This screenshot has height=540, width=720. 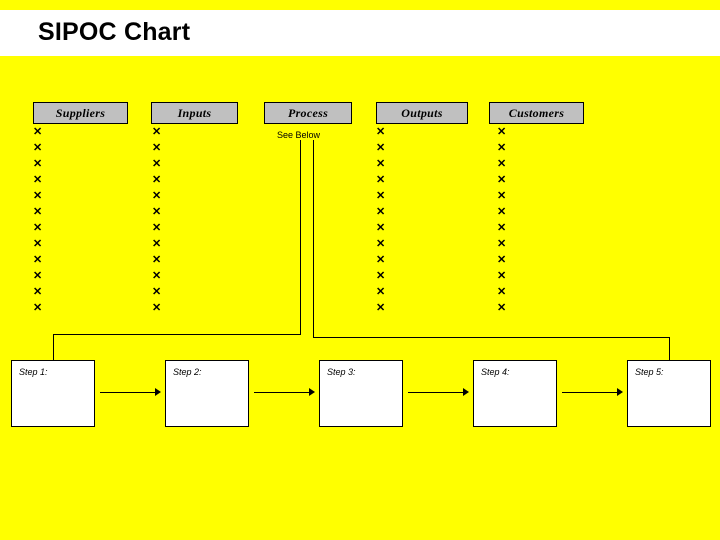 I want to click on step-box-1: Step 1:, so click(x=53, y=393).